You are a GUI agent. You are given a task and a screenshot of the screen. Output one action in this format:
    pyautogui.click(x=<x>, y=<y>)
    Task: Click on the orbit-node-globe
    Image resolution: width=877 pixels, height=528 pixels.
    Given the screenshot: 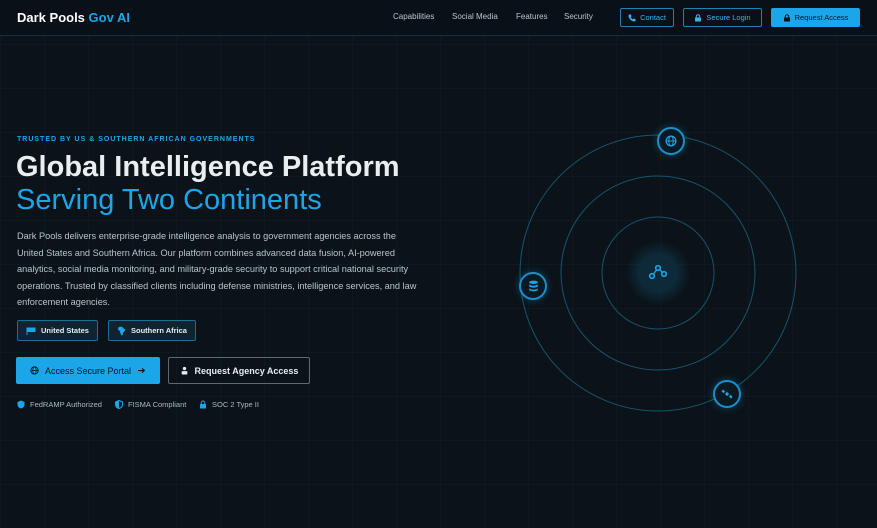 What is the action you would take?
    pyautogui.click(x=671, y=141)
    